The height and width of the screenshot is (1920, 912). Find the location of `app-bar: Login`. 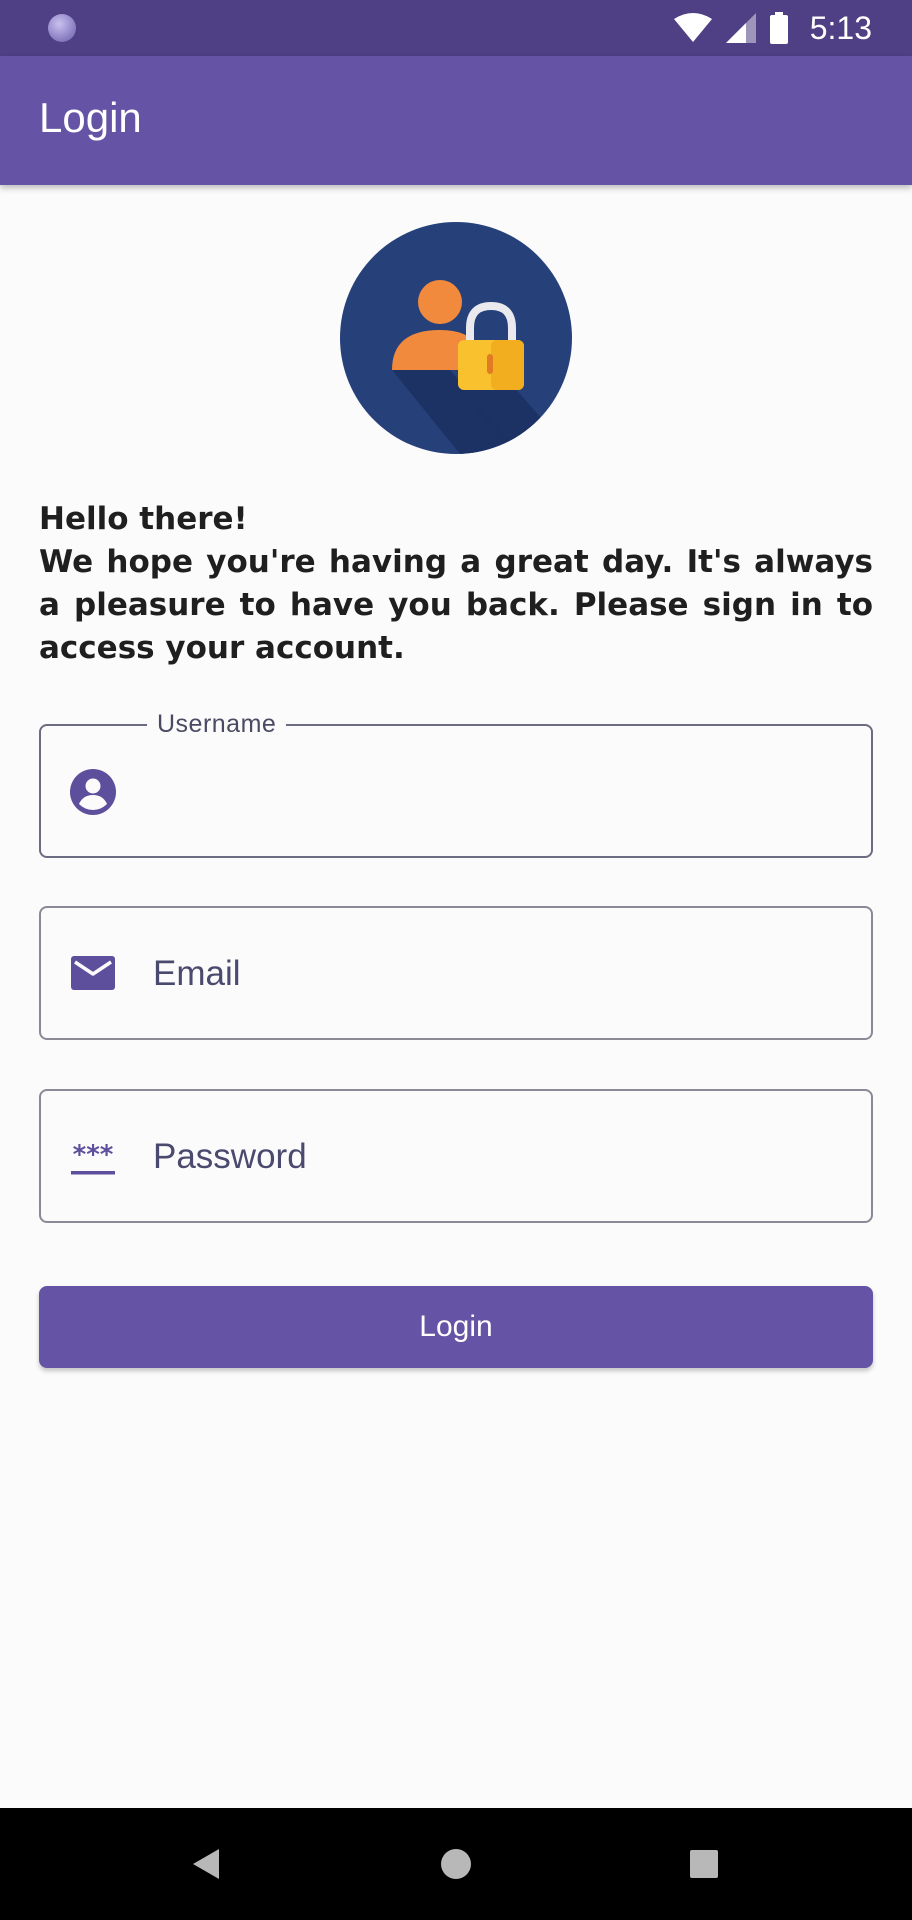

app-bar: Login is located at coordinates (456, 120).